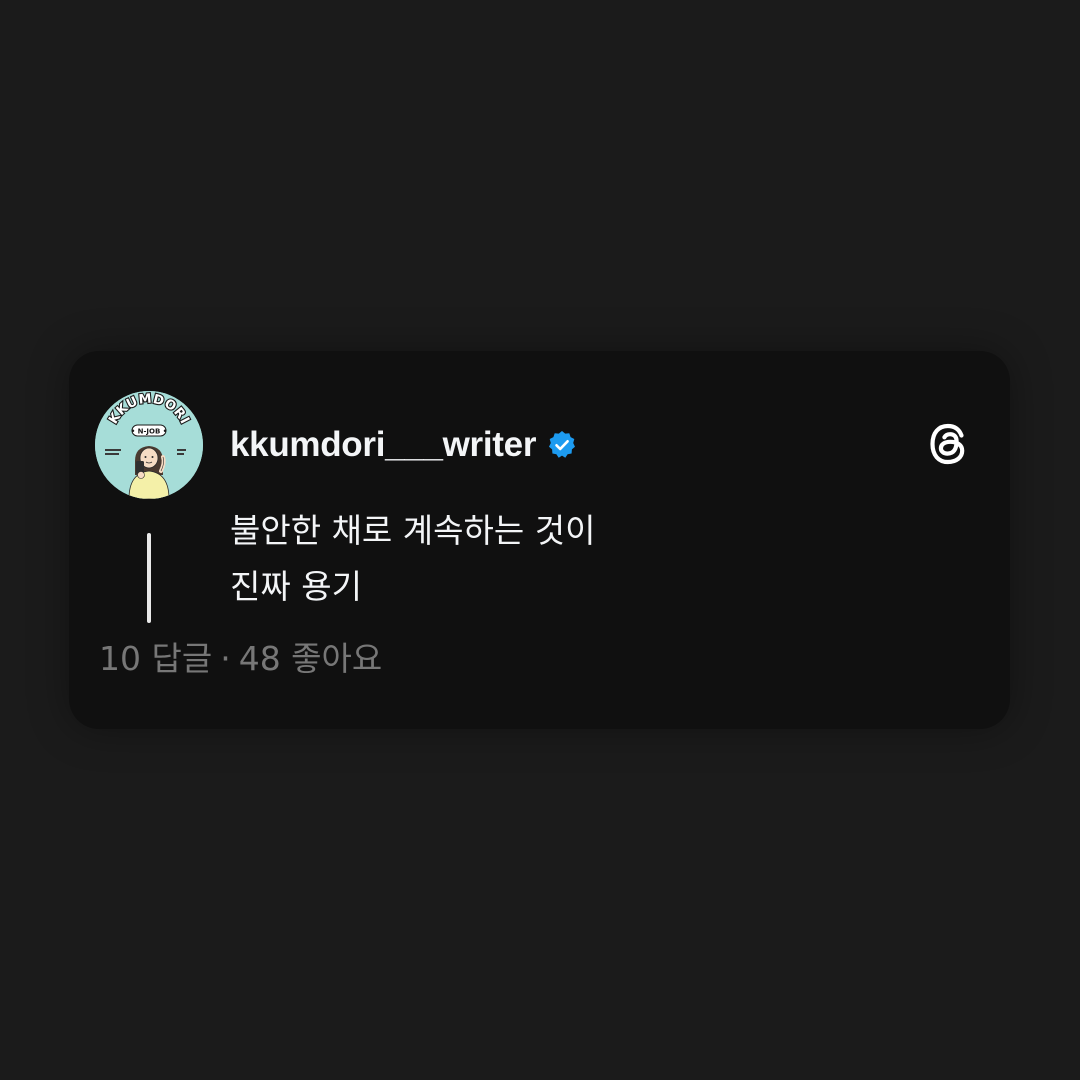 This screenshot has width=1080, height=1080. I want to click on replies-count-link: 10 답글, so click(155, 658).